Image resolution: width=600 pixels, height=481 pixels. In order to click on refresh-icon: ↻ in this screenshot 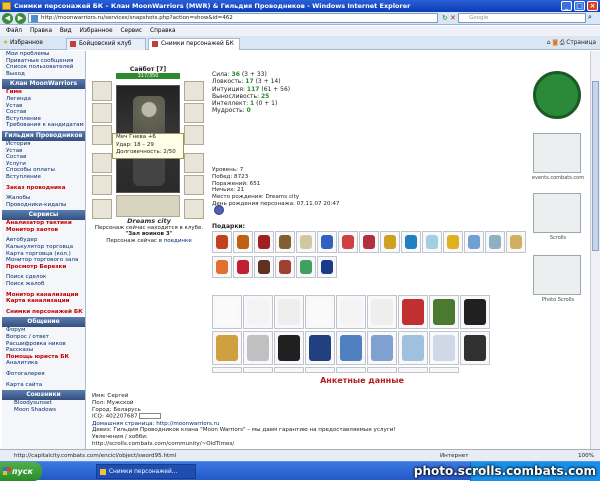, I will do `click(445, 18)`.